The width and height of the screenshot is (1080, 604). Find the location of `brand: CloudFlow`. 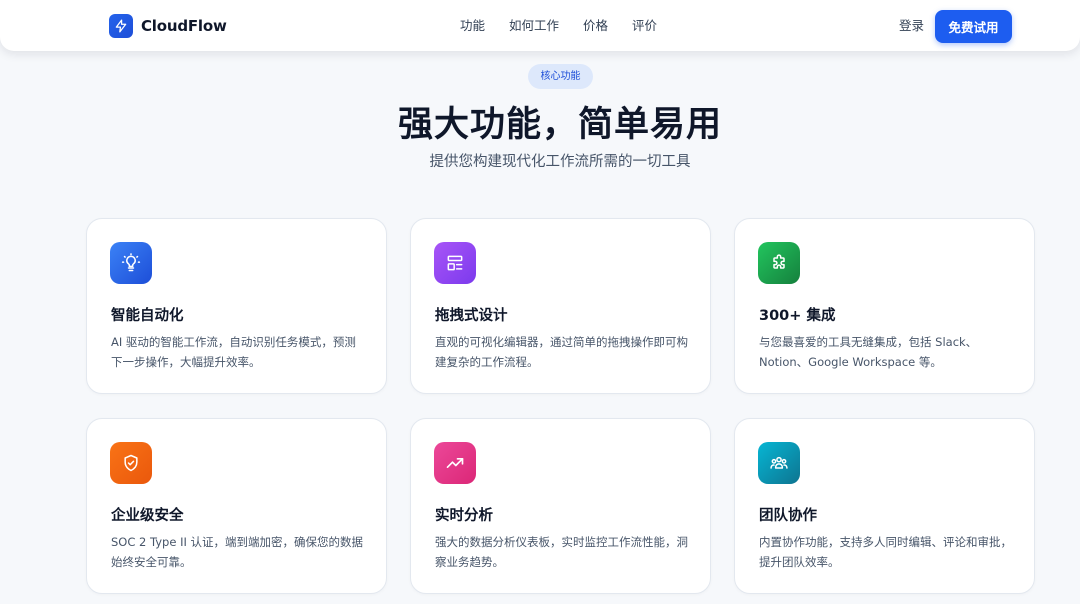

brand: CloudFlow is located at coordinates (168, 26).